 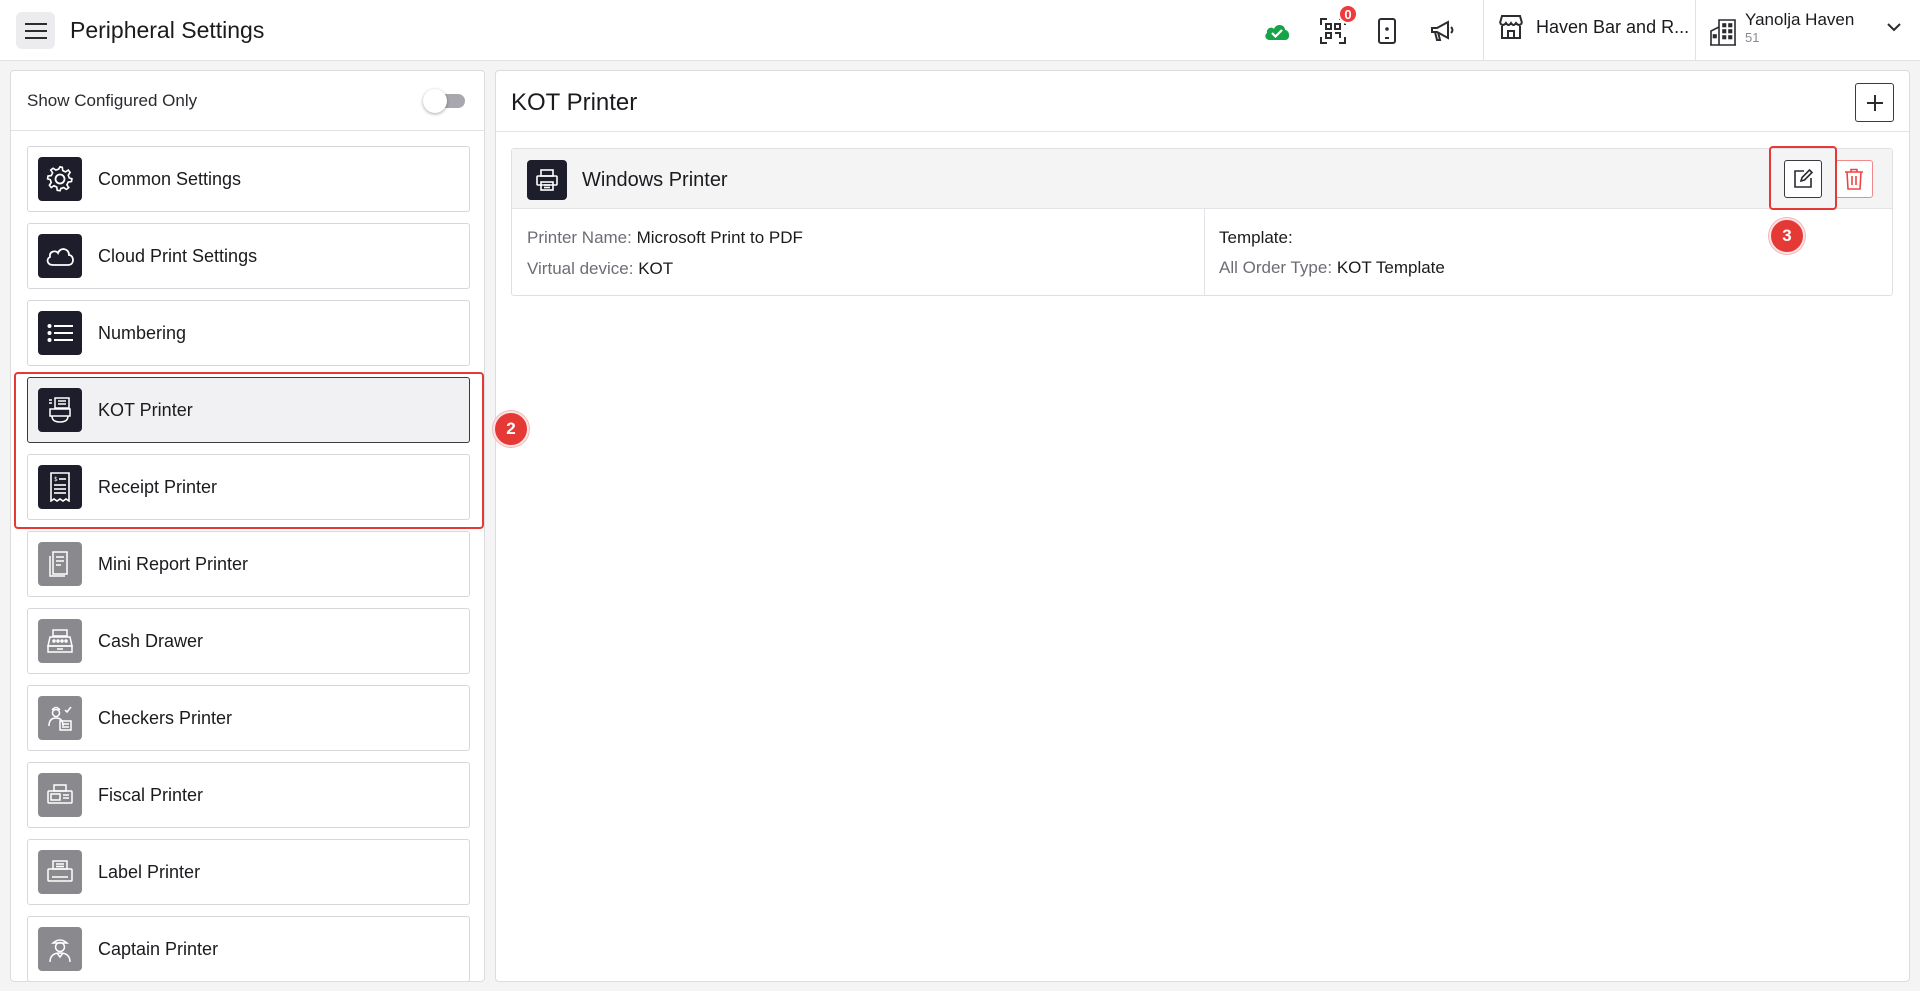 I want to click on user-name: Yanolja Haven, so click(x=1800, y=19).